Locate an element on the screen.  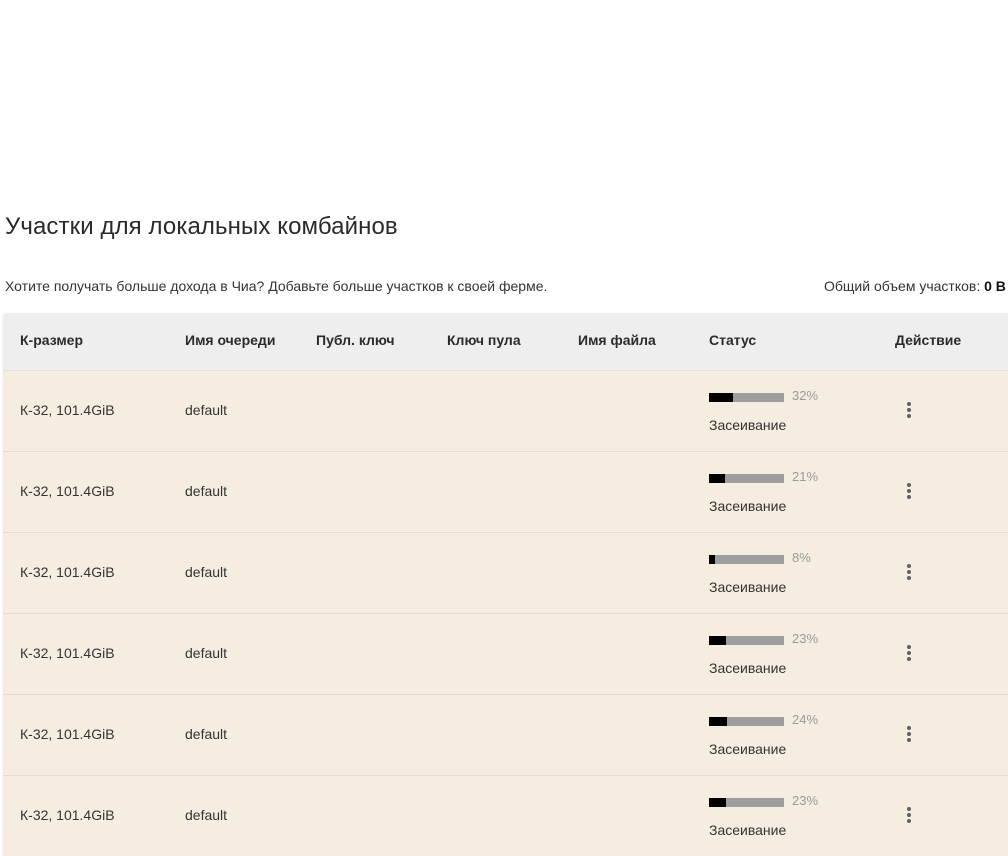
table-row: К-32, 101.4GiB default 24% Засеивание is located at coordinates (505, 735).